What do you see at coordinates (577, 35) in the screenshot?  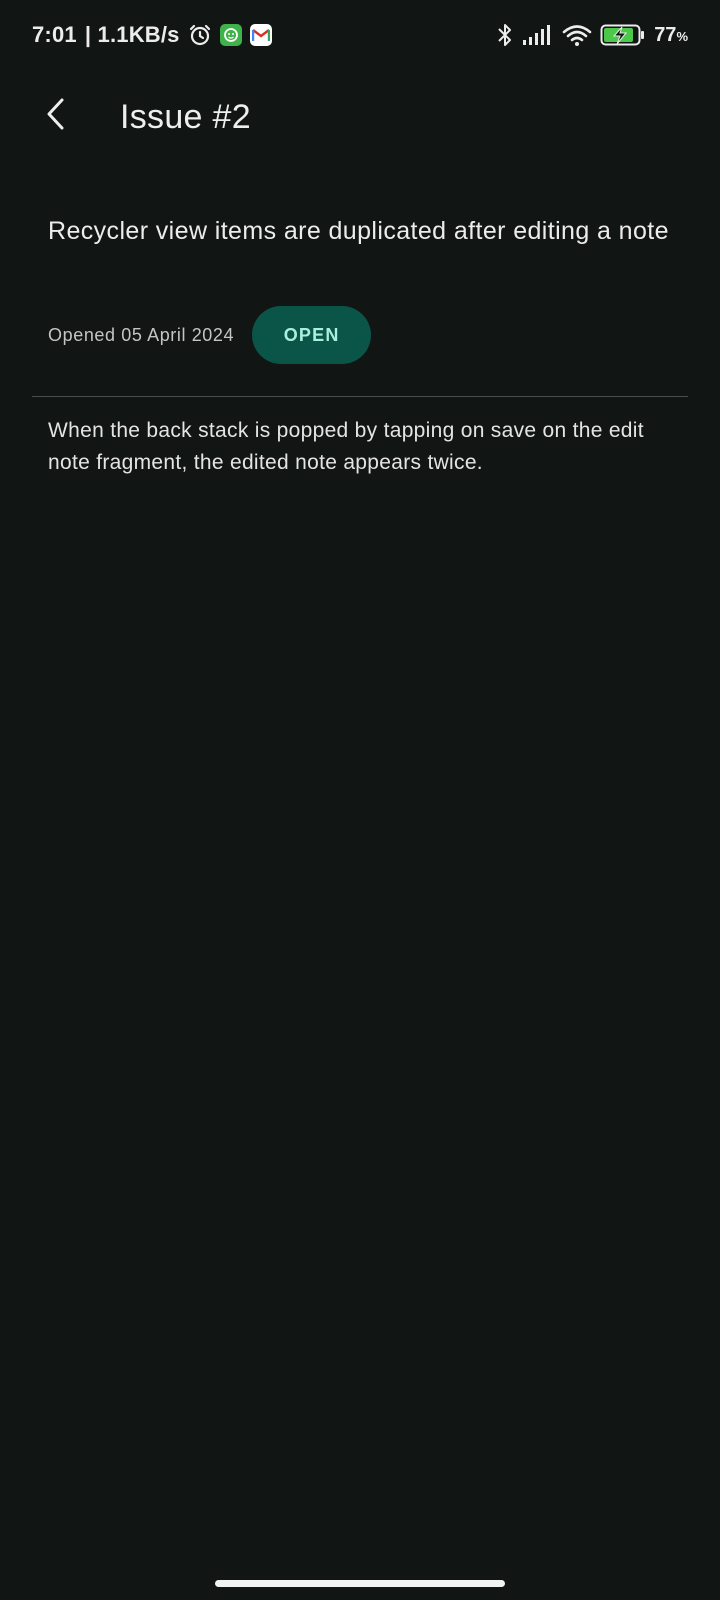 I see `wifi-icon` at bounding box center [577, 35].